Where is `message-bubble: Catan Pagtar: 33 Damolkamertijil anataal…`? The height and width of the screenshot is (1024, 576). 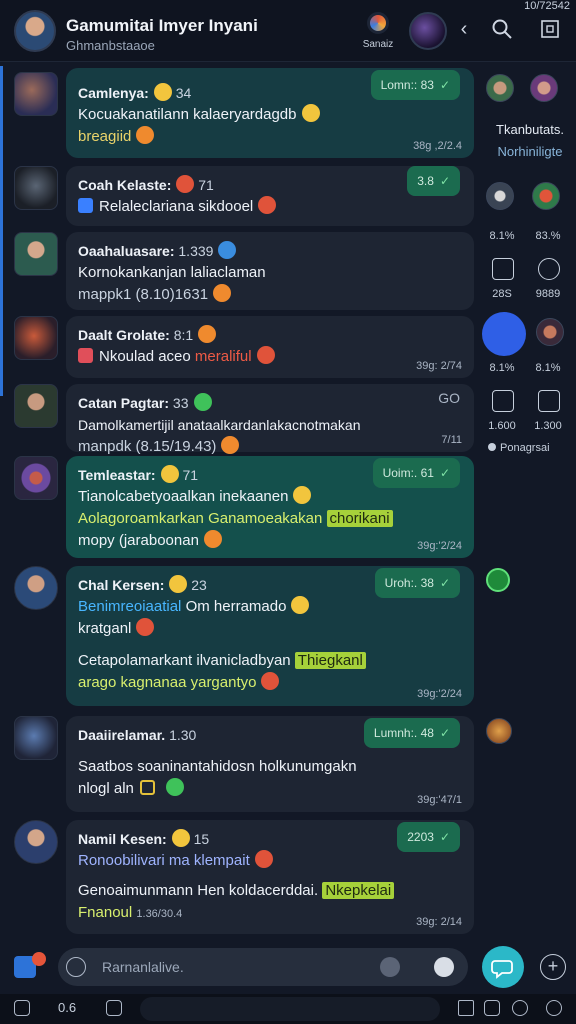 message-bubble: Catan Pagtar: 33 Damolkamertijil anataal… is located at coordinates (270, 419).